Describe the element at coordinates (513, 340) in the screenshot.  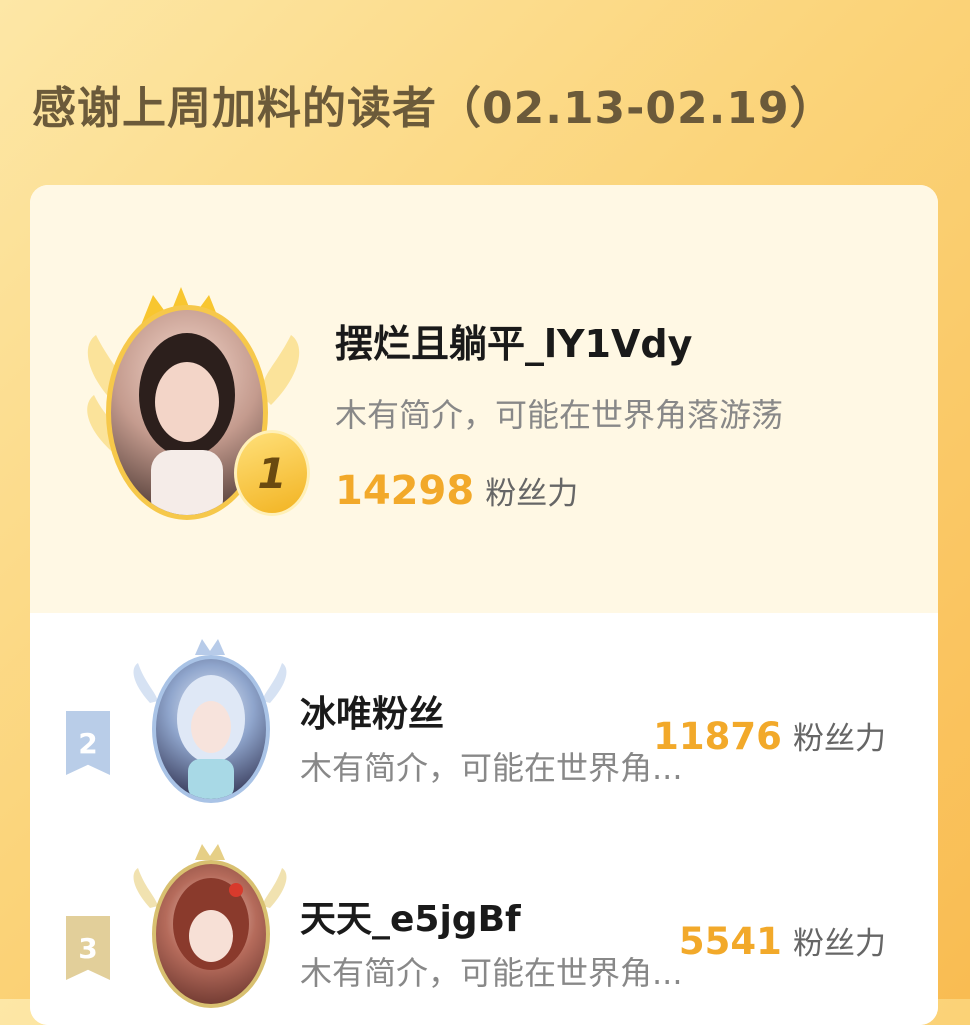
I see `reader-name: 摆烂且躺平_lY1Vdy` at that location.